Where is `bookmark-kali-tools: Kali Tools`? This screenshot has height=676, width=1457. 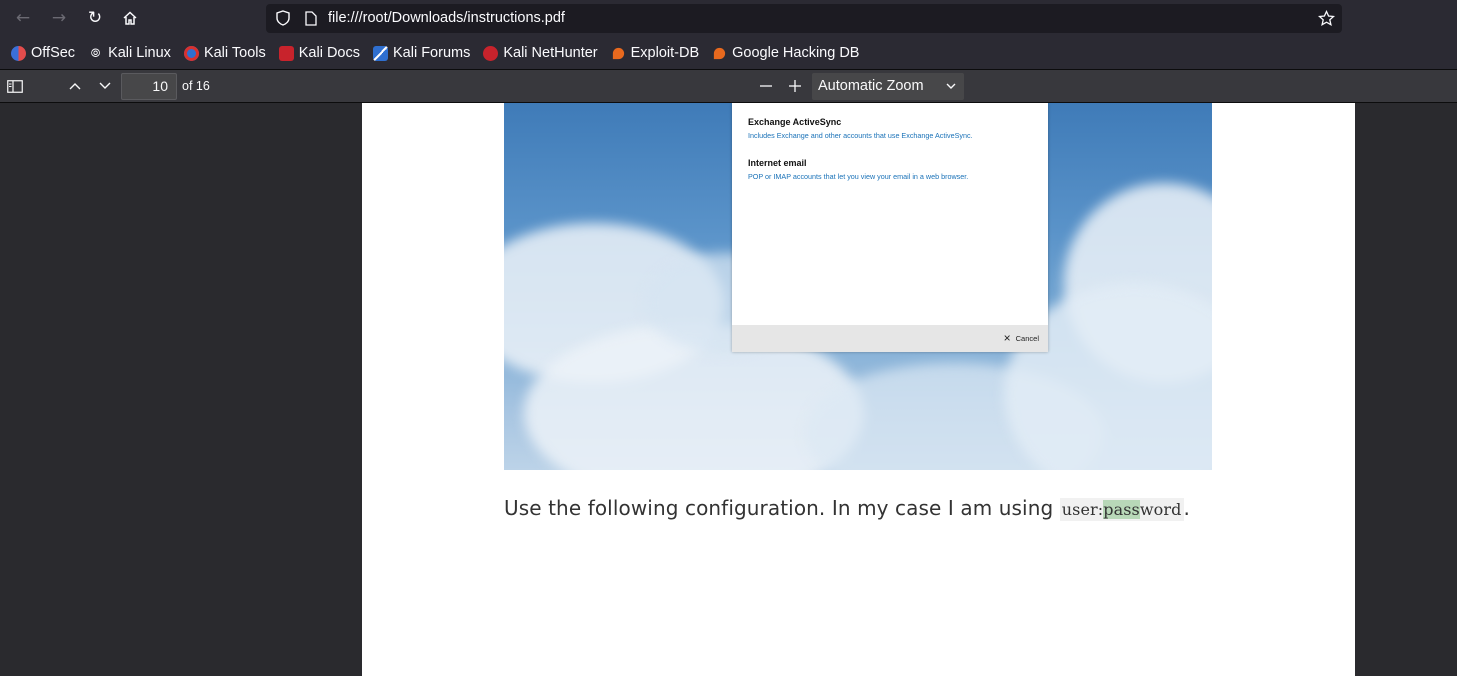 bookmark-kali-tools: Kali Tools is located at coordinates (224, 53).